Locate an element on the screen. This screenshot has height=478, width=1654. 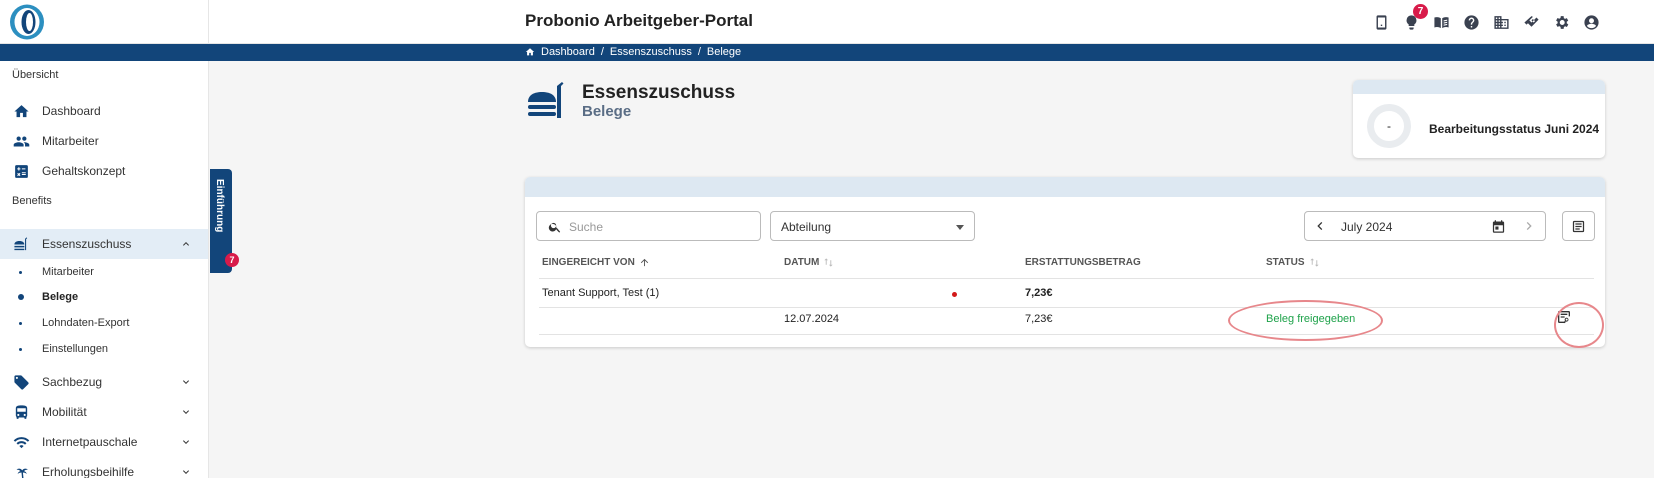
logo-divider is located at coordinates (208, 22).